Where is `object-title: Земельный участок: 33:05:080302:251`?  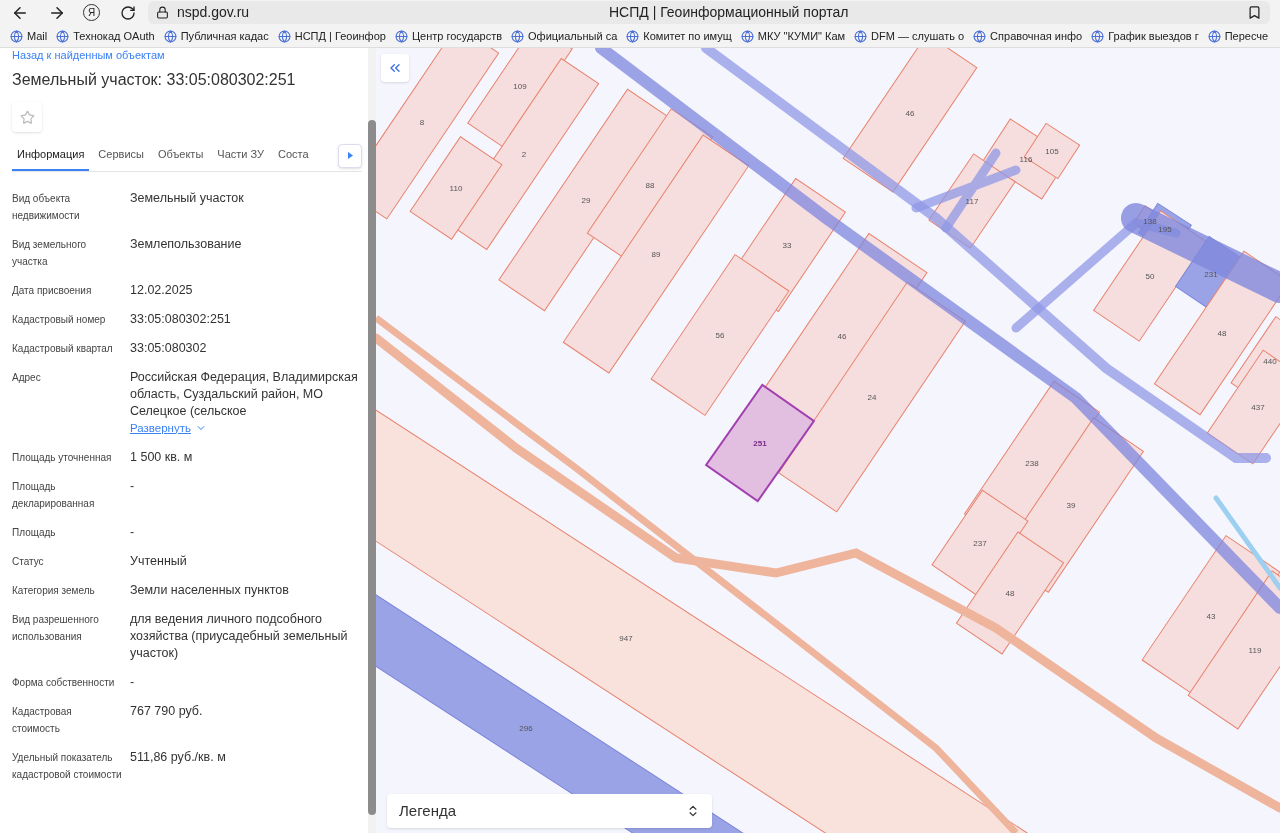 object-title: Земельный участок: 33:05:080302:251 is located at coordinates (154, 80).